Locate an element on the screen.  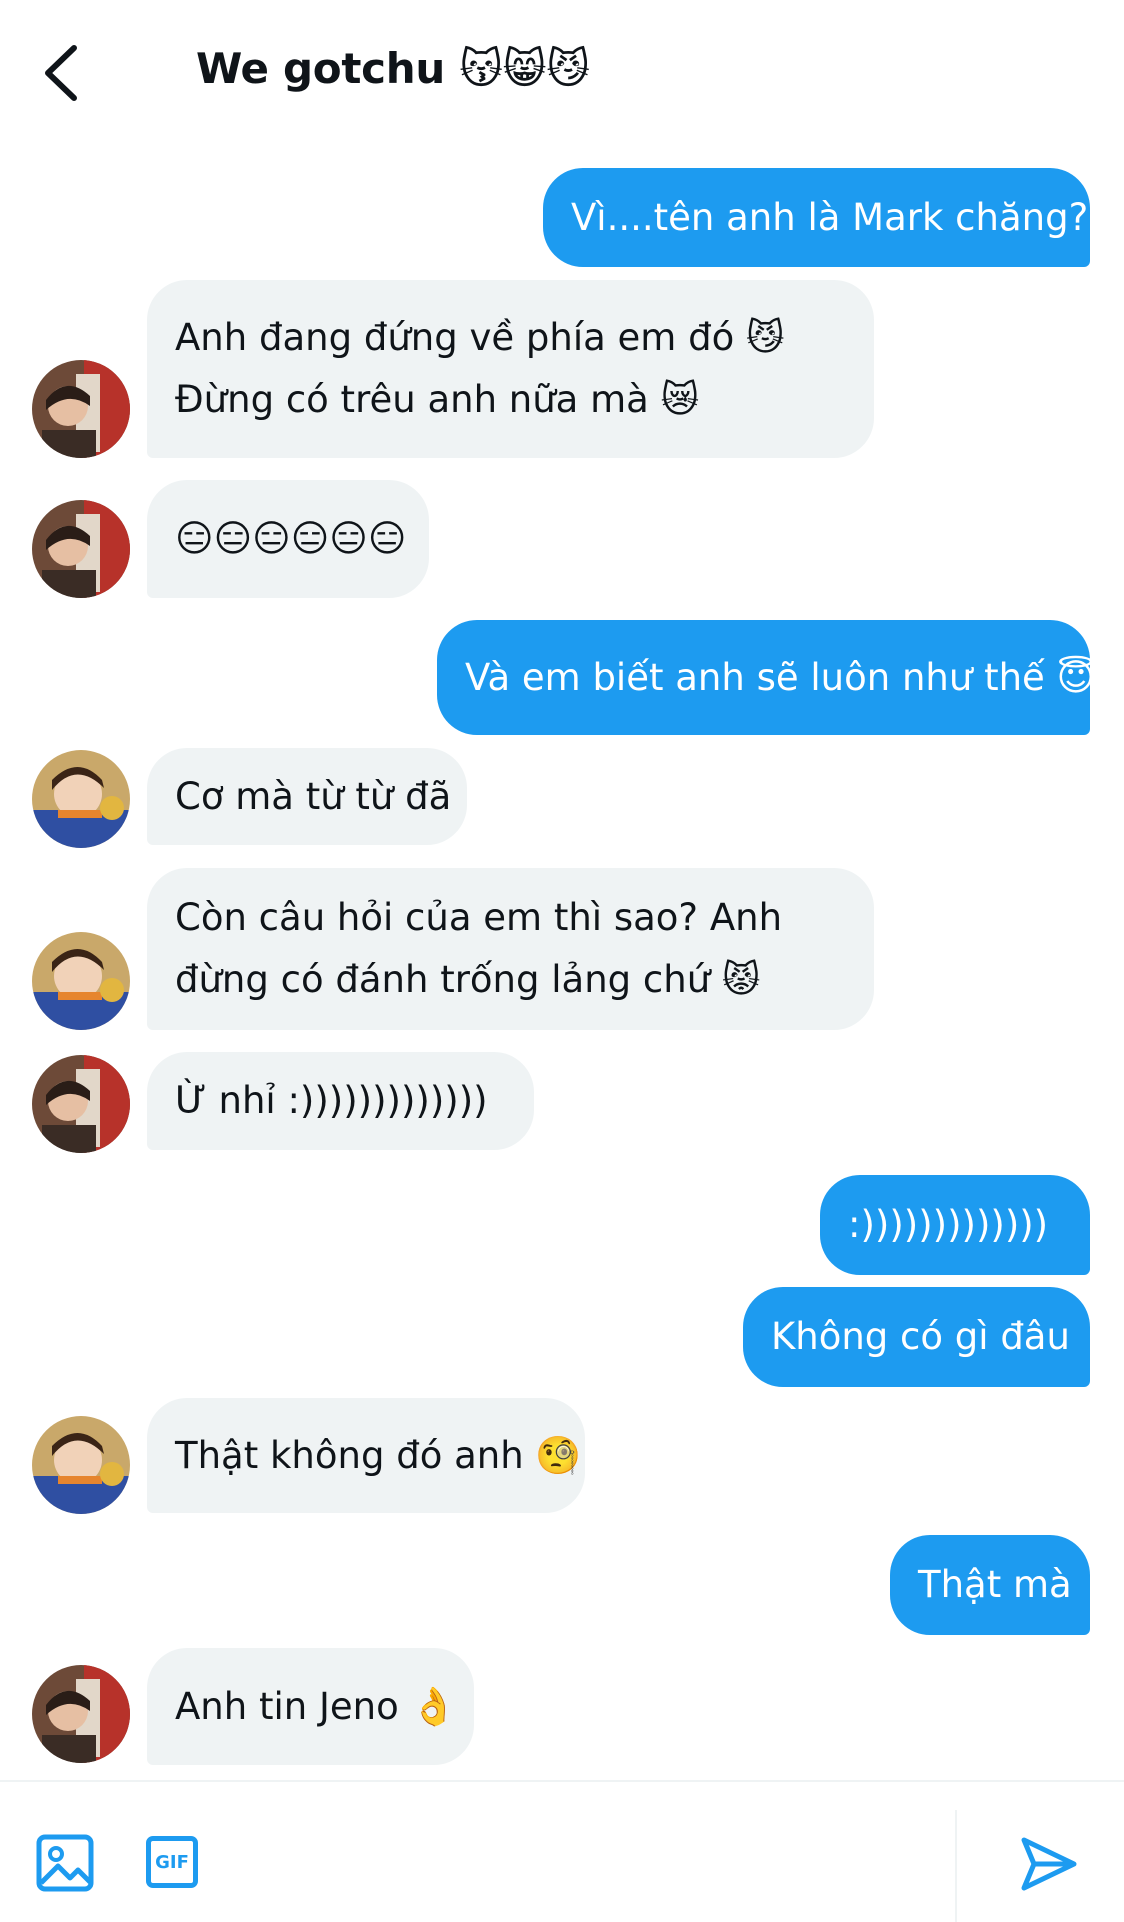
send-icon is located at coordinates (1049, 1864).